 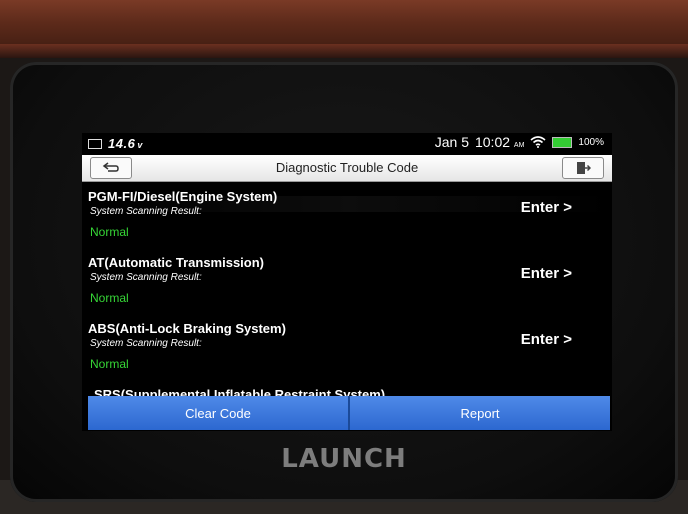 I want to click on wifi-icon, so click(x=538, y=142).